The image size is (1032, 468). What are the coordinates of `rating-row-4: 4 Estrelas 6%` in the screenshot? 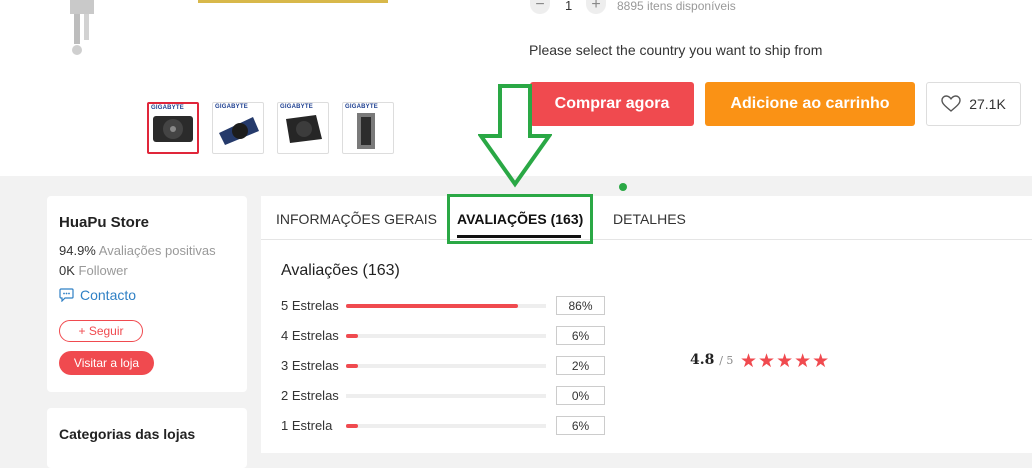 It's located at (446, 336).